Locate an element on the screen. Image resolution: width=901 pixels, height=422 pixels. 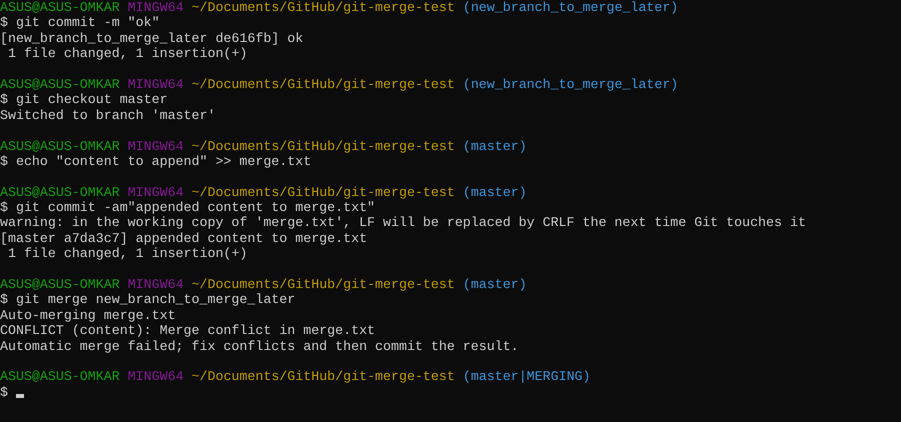
command-line: $ git checkout master is located at coordinates (84, 100).